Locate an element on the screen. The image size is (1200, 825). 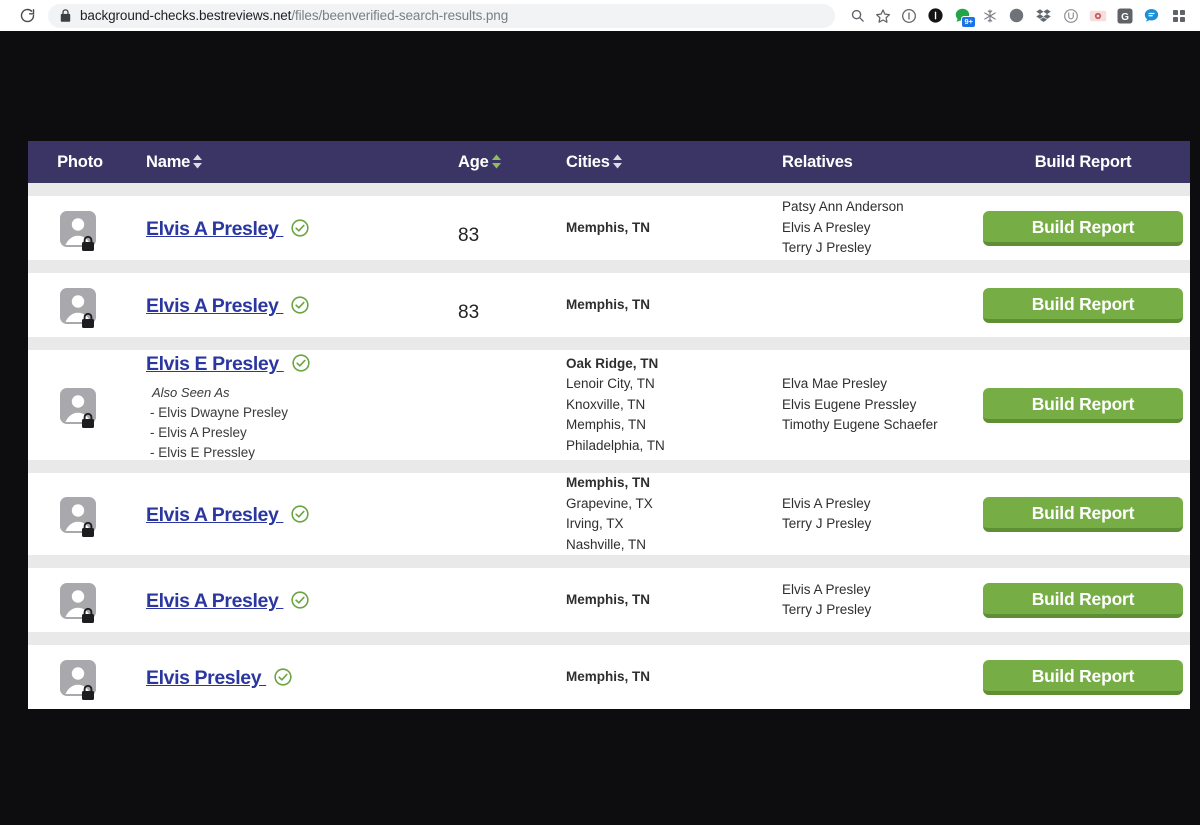
moon-circle-icon is located at coordinates (1016, 16).